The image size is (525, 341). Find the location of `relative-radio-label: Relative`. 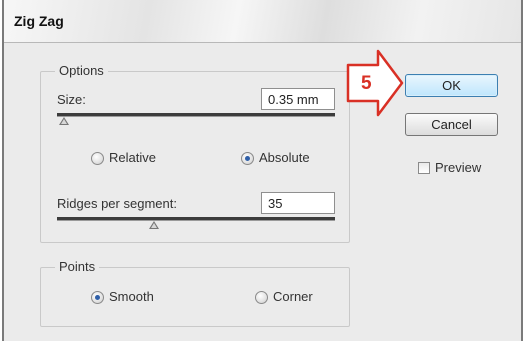

relative-radio-label: Relative is located at coordinates (132, 157).